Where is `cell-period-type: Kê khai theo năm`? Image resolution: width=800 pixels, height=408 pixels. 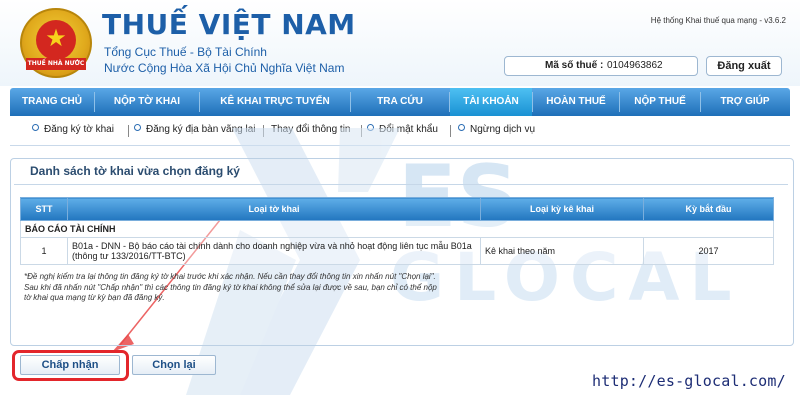 cell-period-type: Kê khai theo năm is located at coordinates (562, 251).